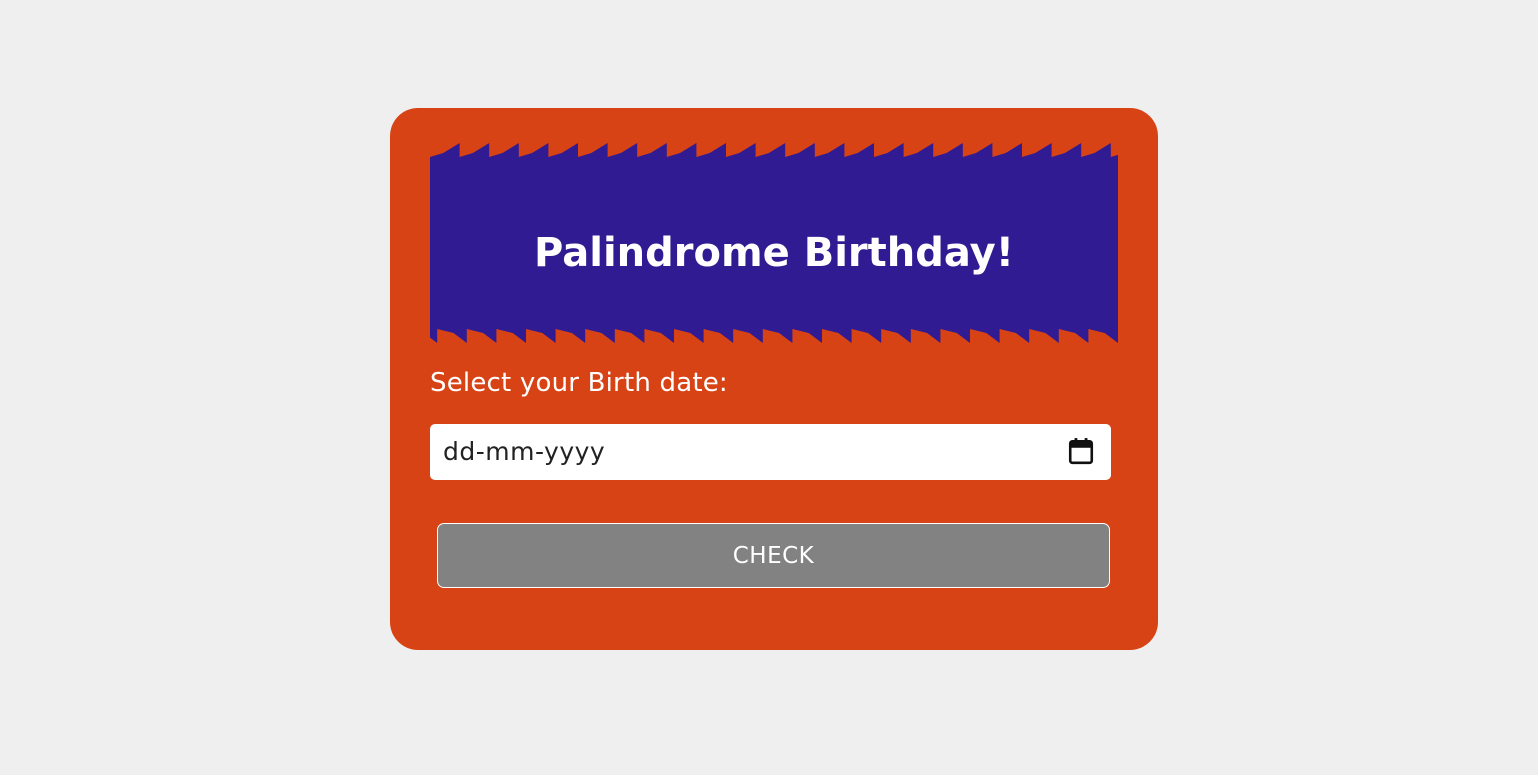  What do you see at coordinates (1081, 451) in the screenshot?
I see `calendar-icon` at bounding box center [1081, 451].